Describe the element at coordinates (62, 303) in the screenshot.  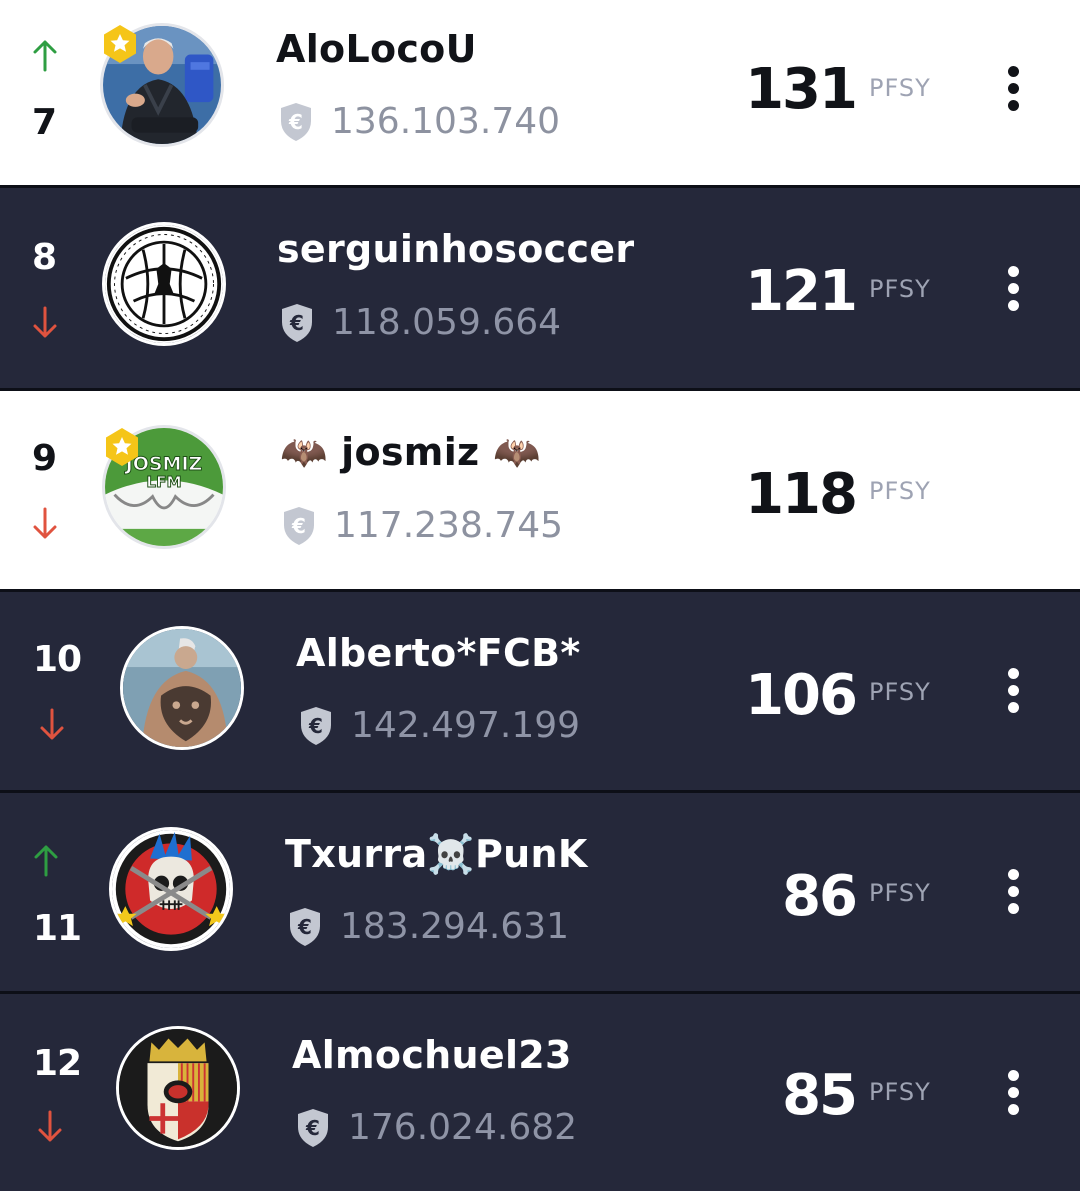
I see `rank-box: 8` at that location.